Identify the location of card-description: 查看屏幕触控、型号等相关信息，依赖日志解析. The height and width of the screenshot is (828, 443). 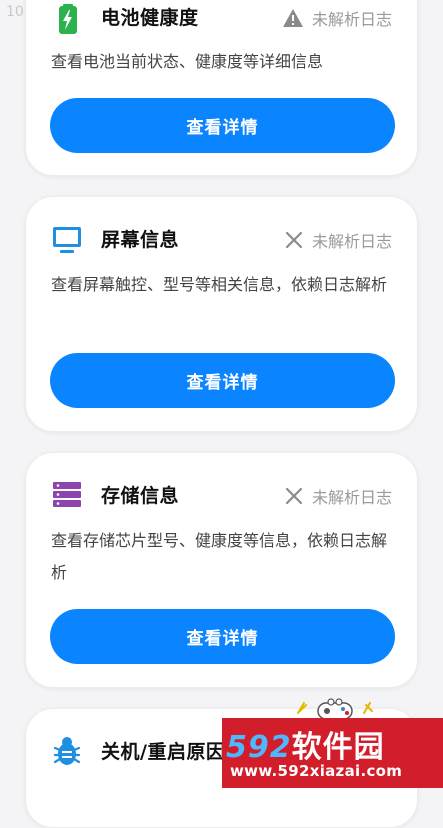
(219, 284).